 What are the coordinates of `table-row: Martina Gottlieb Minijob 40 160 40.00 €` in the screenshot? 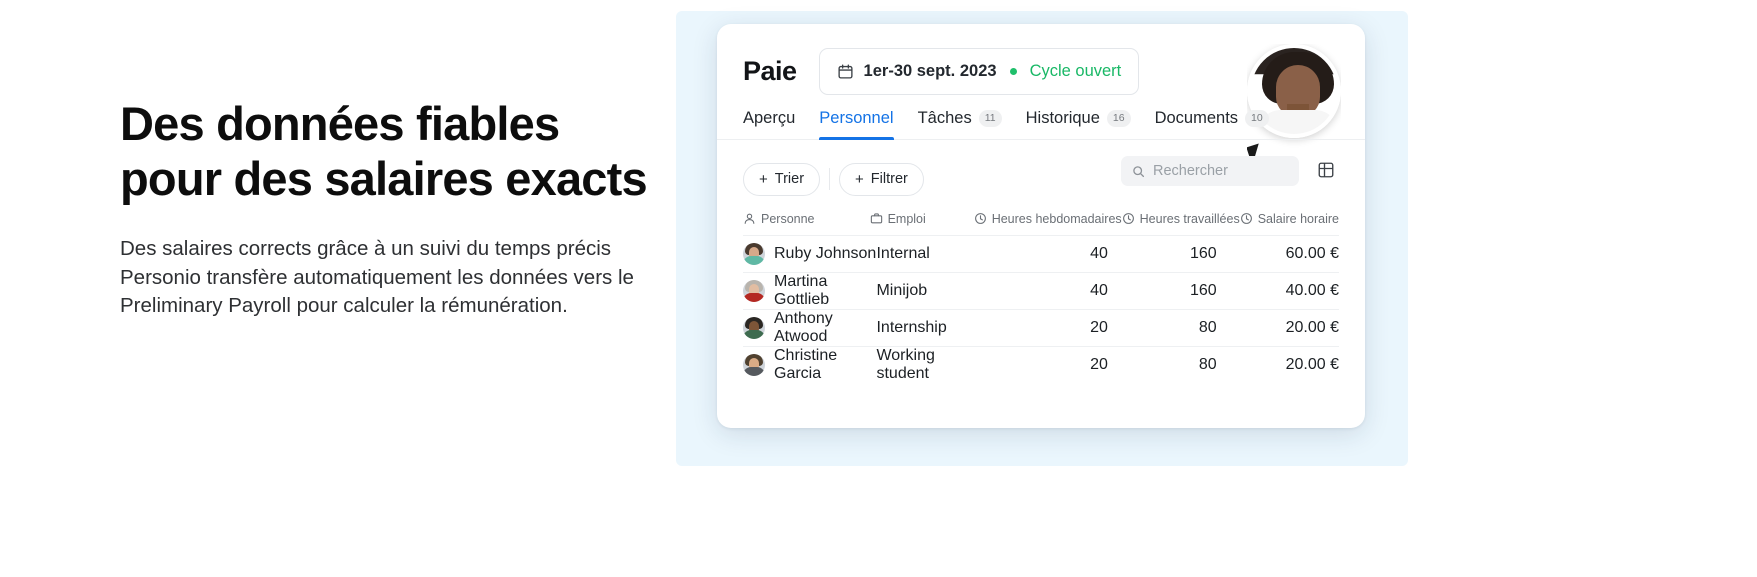 It's located at (1041, 290).